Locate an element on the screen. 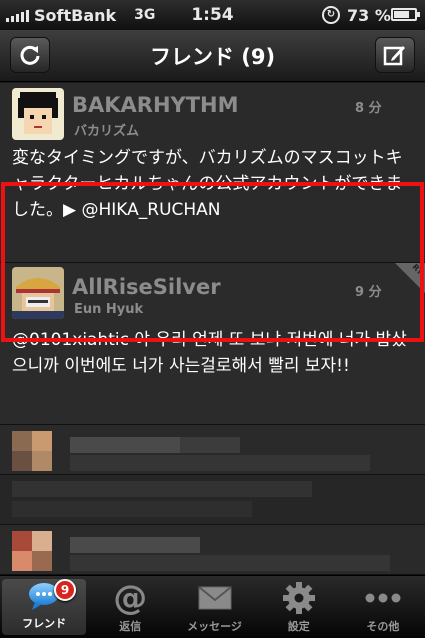 This screenshot has width=425, height=638. tab-messages: メッセージ is located at coordinates (214, 607).